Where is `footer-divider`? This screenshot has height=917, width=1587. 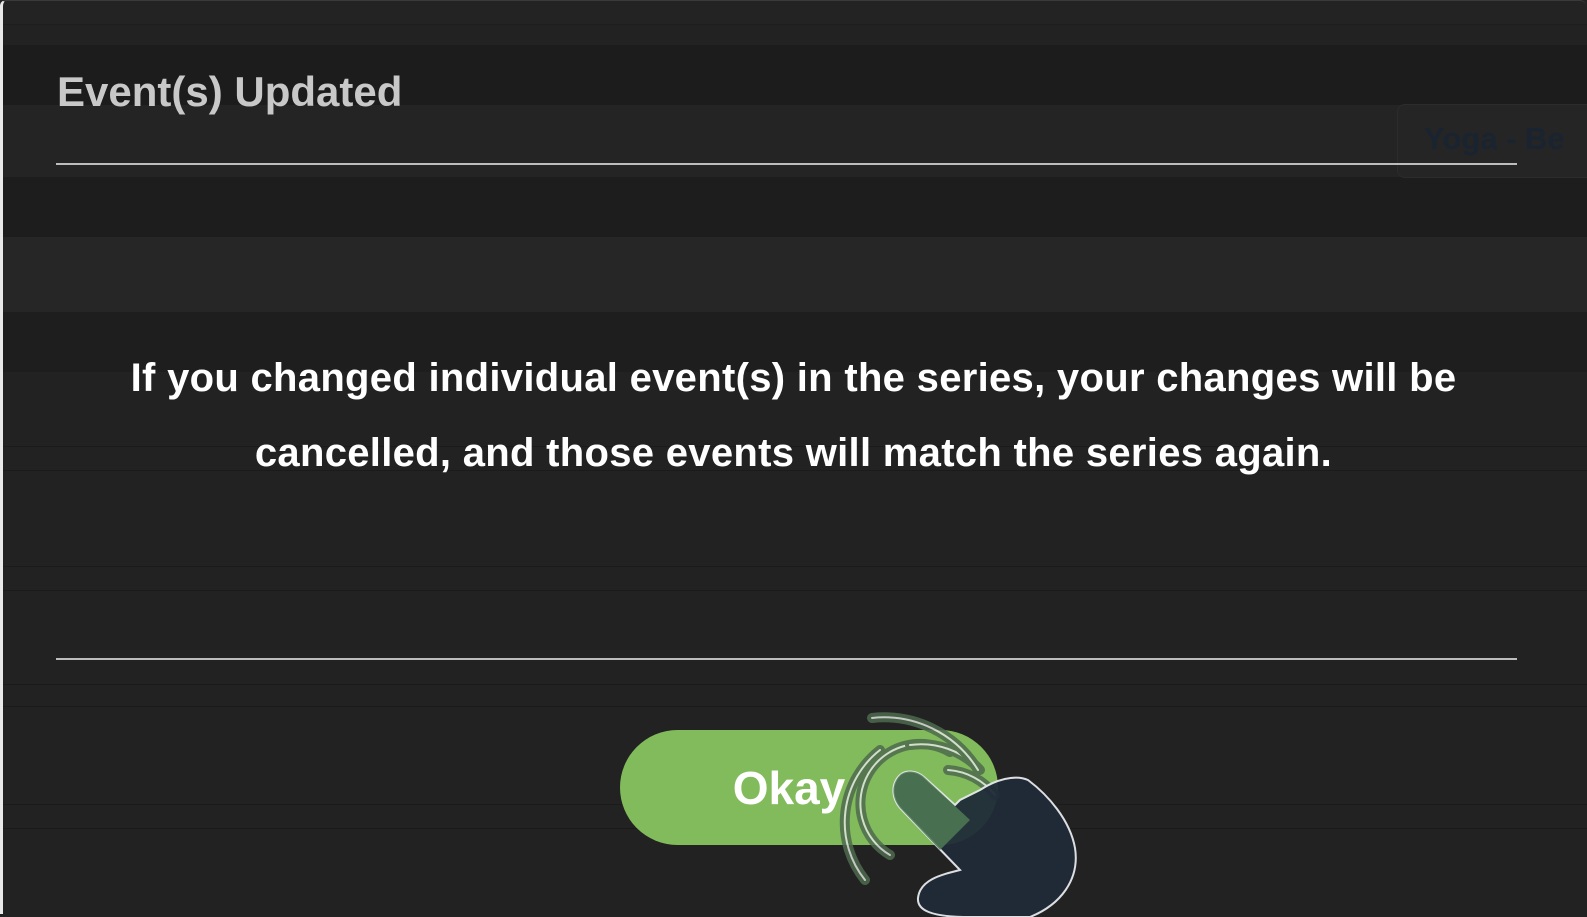
footer-divider is located at coordinates (786, 659).